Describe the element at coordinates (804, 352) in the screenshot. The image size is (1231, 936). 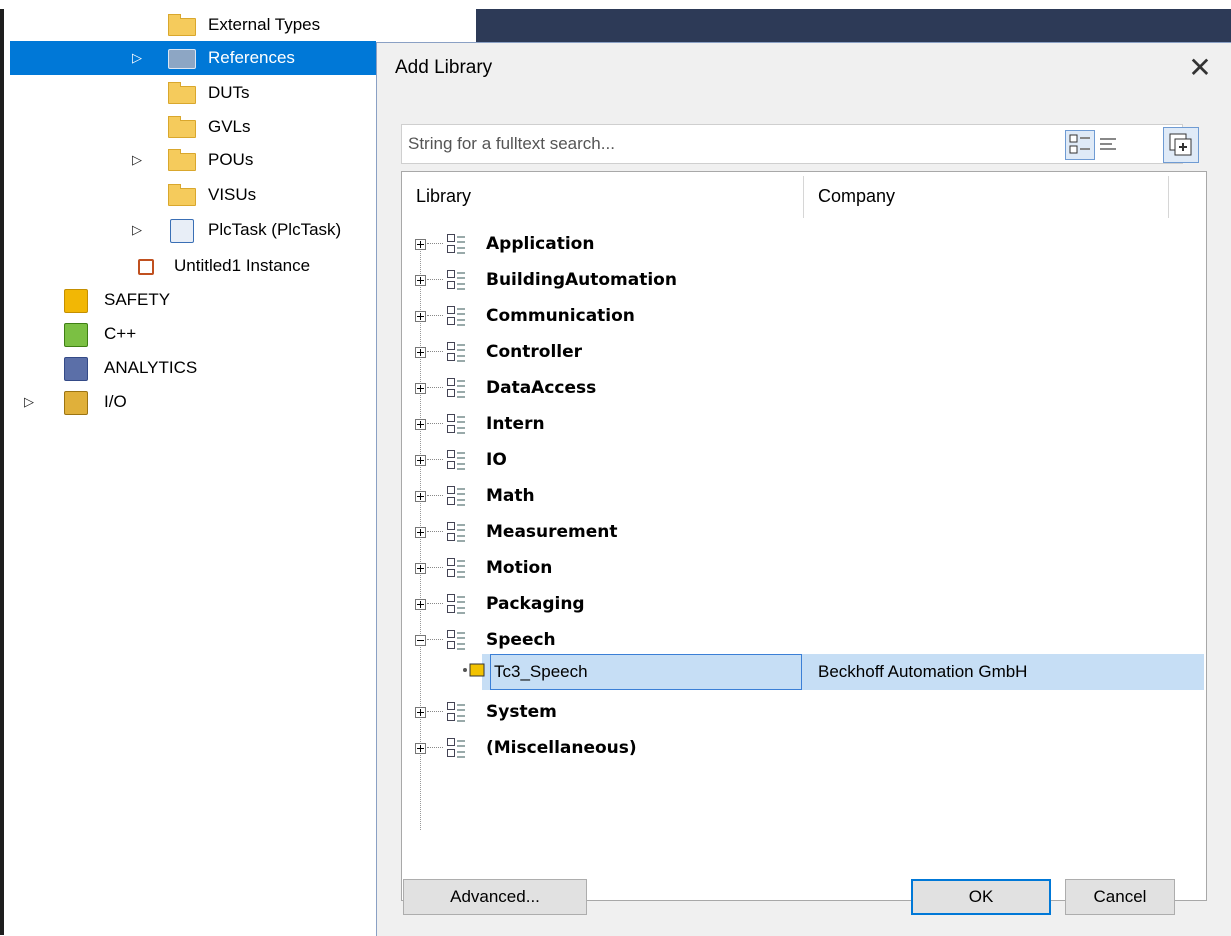
I see `library-category-row: Controller` at that location.